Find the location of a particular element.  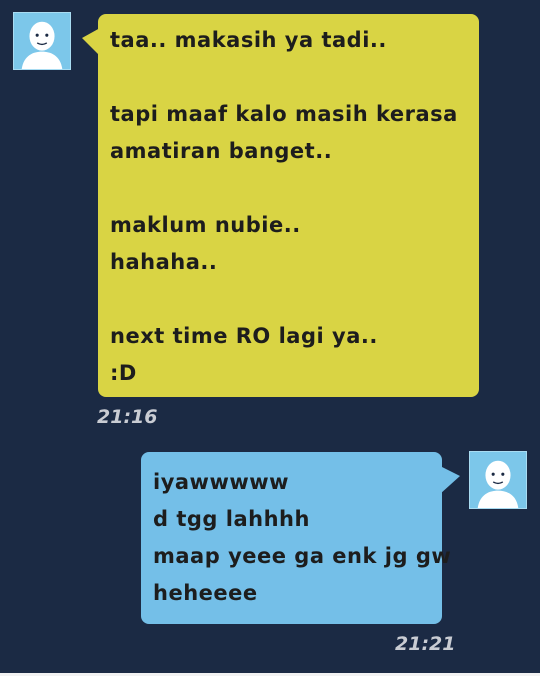

message-line: iyawwwww is located at coordinates (221, 482).